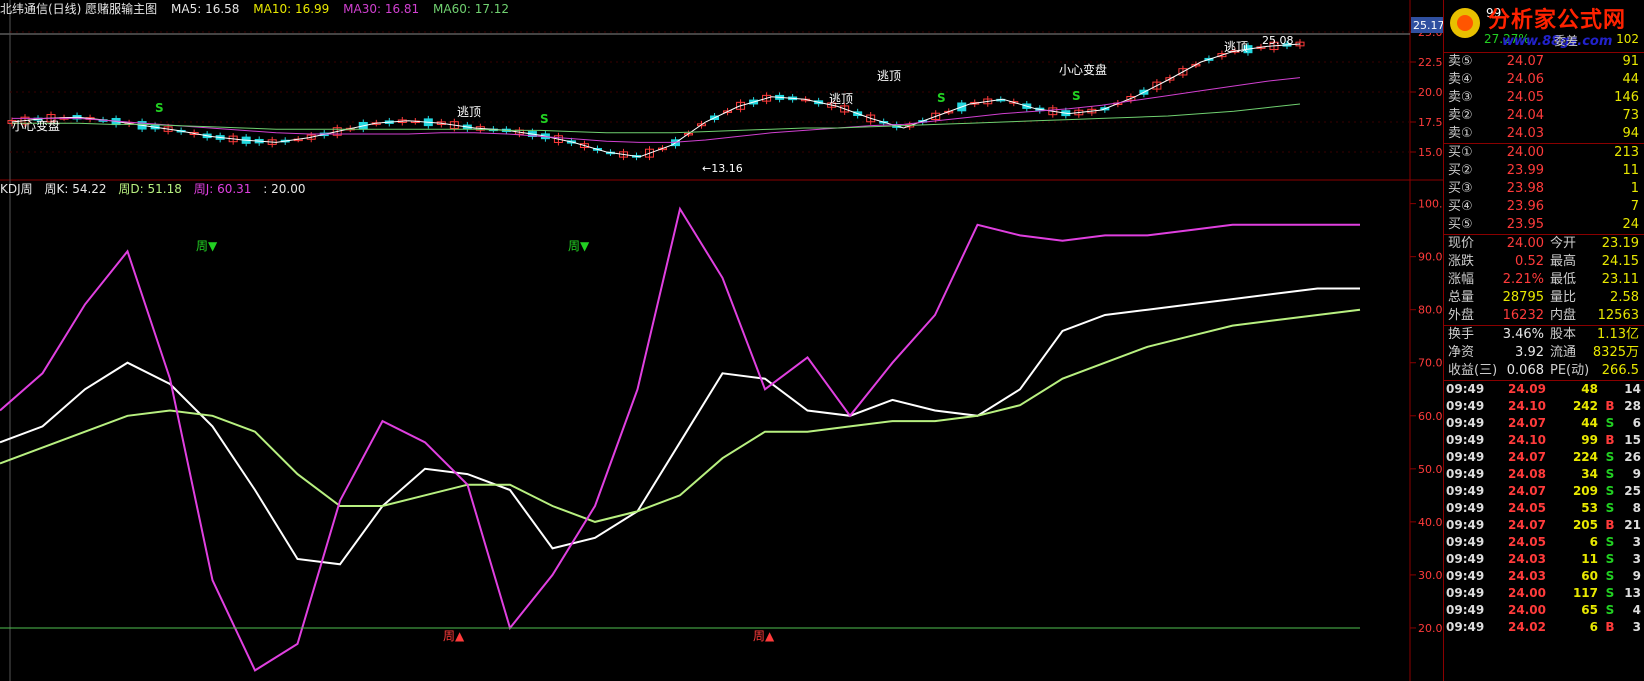 The width and height of the screenshot is (1644, 681). I want to click on ma30-value: MA30: 16.81, so click(381, 9).